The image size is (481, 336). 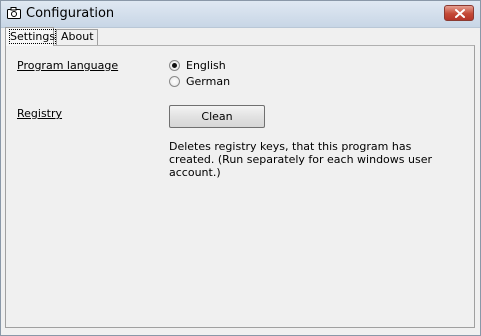 I want to click on registry-label: Registry, so click(x=40, y=113).